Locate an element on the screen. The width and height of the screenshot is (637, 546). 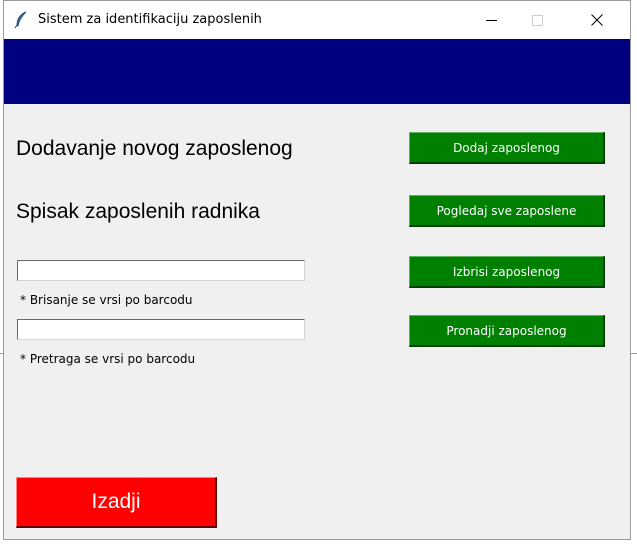
delete-barcode-input is located at coordinates (161, 270).